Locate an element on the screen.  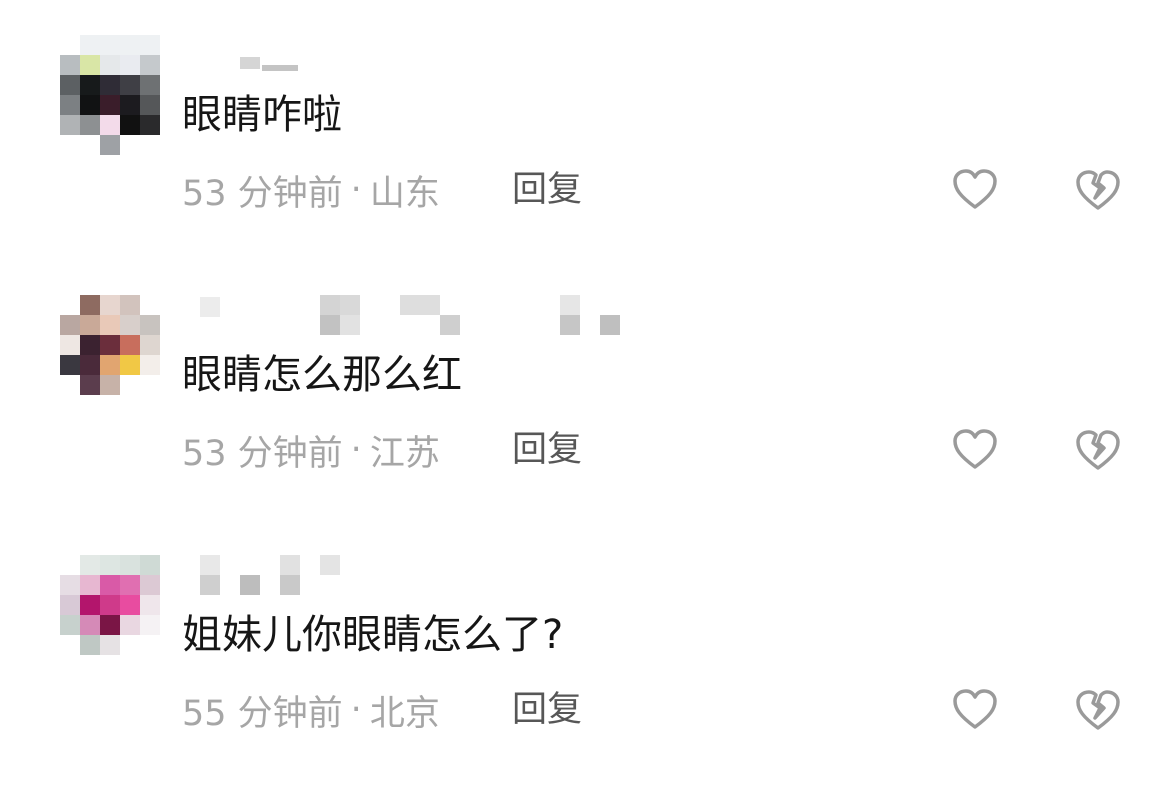
comment-time: 55 分钟前 is located at coordinates (262, 713).